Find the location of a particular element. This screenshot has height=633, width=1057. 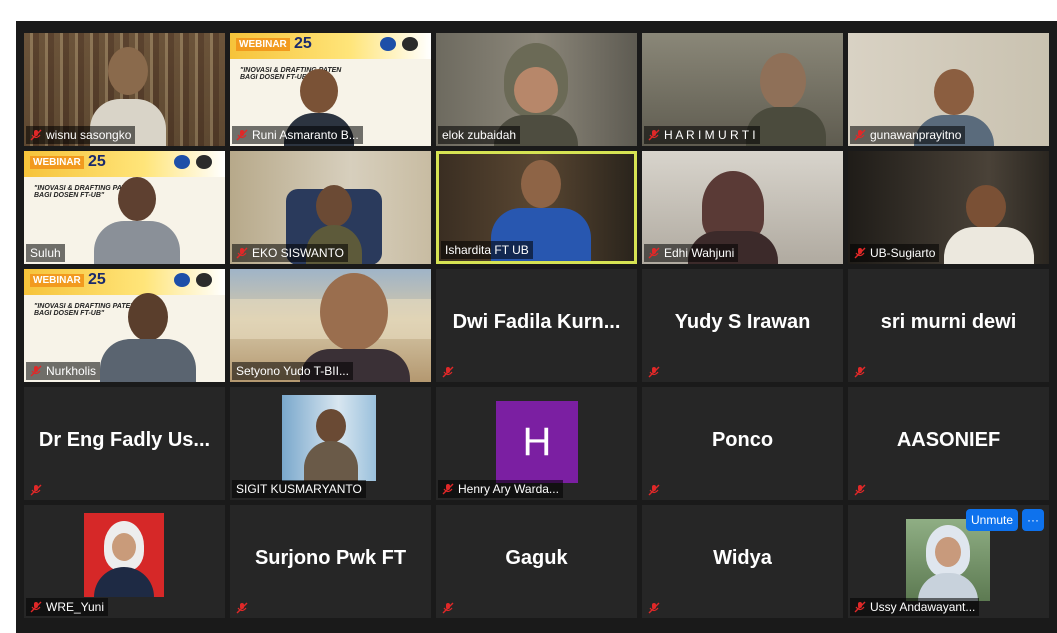

participant-tile: Yudy S Irawan is located at coordinates (742, 325).